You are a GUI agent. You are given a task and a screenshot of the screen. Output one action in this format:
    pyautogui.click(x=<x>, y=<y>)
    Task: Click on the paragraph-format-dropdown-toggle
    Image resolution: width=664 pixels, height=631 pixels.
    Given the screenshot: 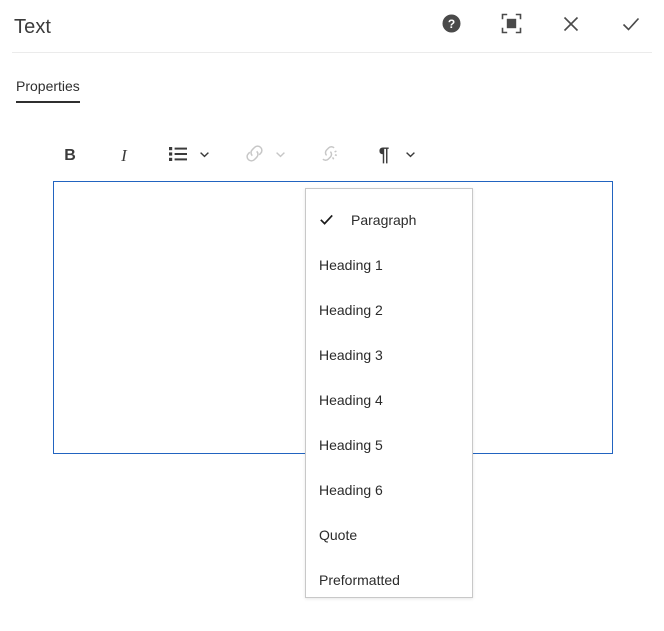 What is the action you would take?
    pyautogui.click(x=410, y=156)
    